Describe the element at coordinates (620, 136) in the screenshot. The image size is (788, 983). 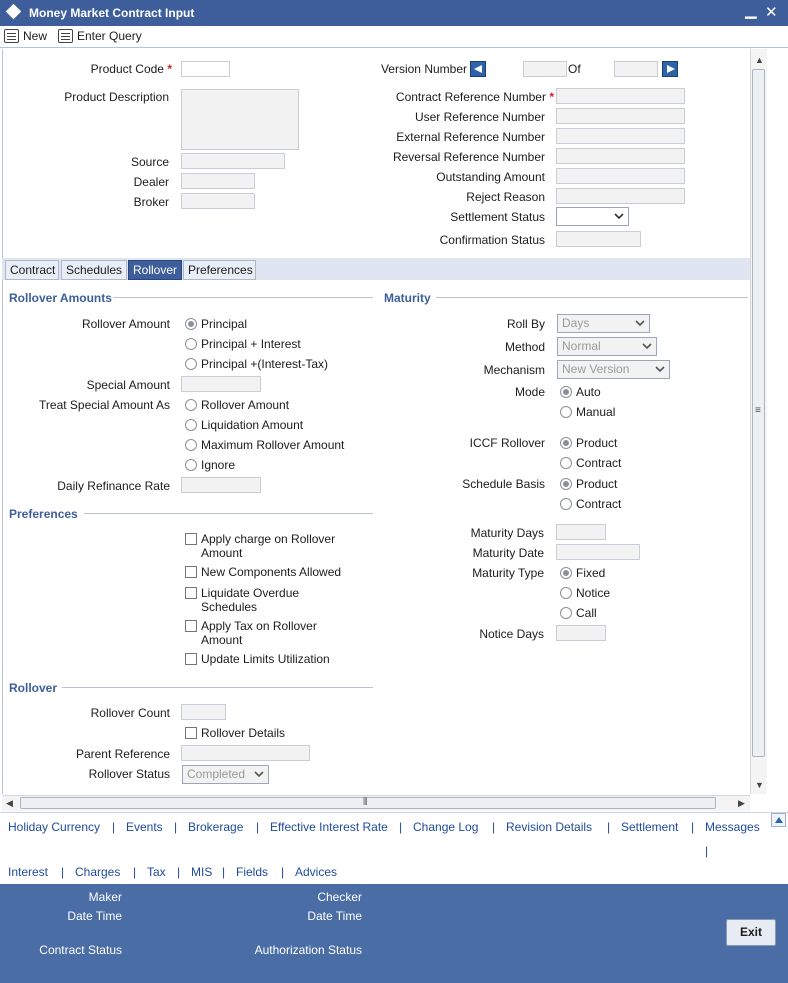
I see `external-ref-input` at that location.